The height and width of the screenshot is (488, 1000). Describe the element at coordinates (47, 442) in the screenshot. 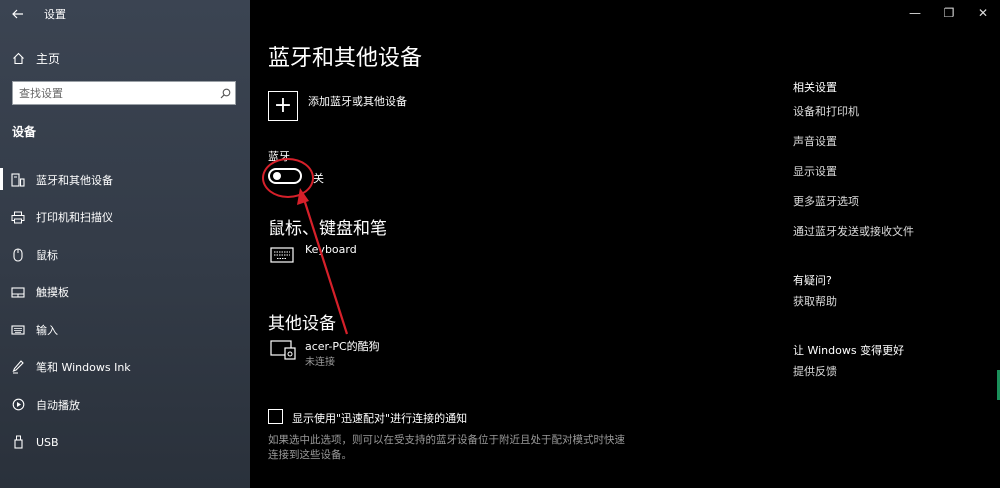

I see `nav-item-label: USB` at that location.